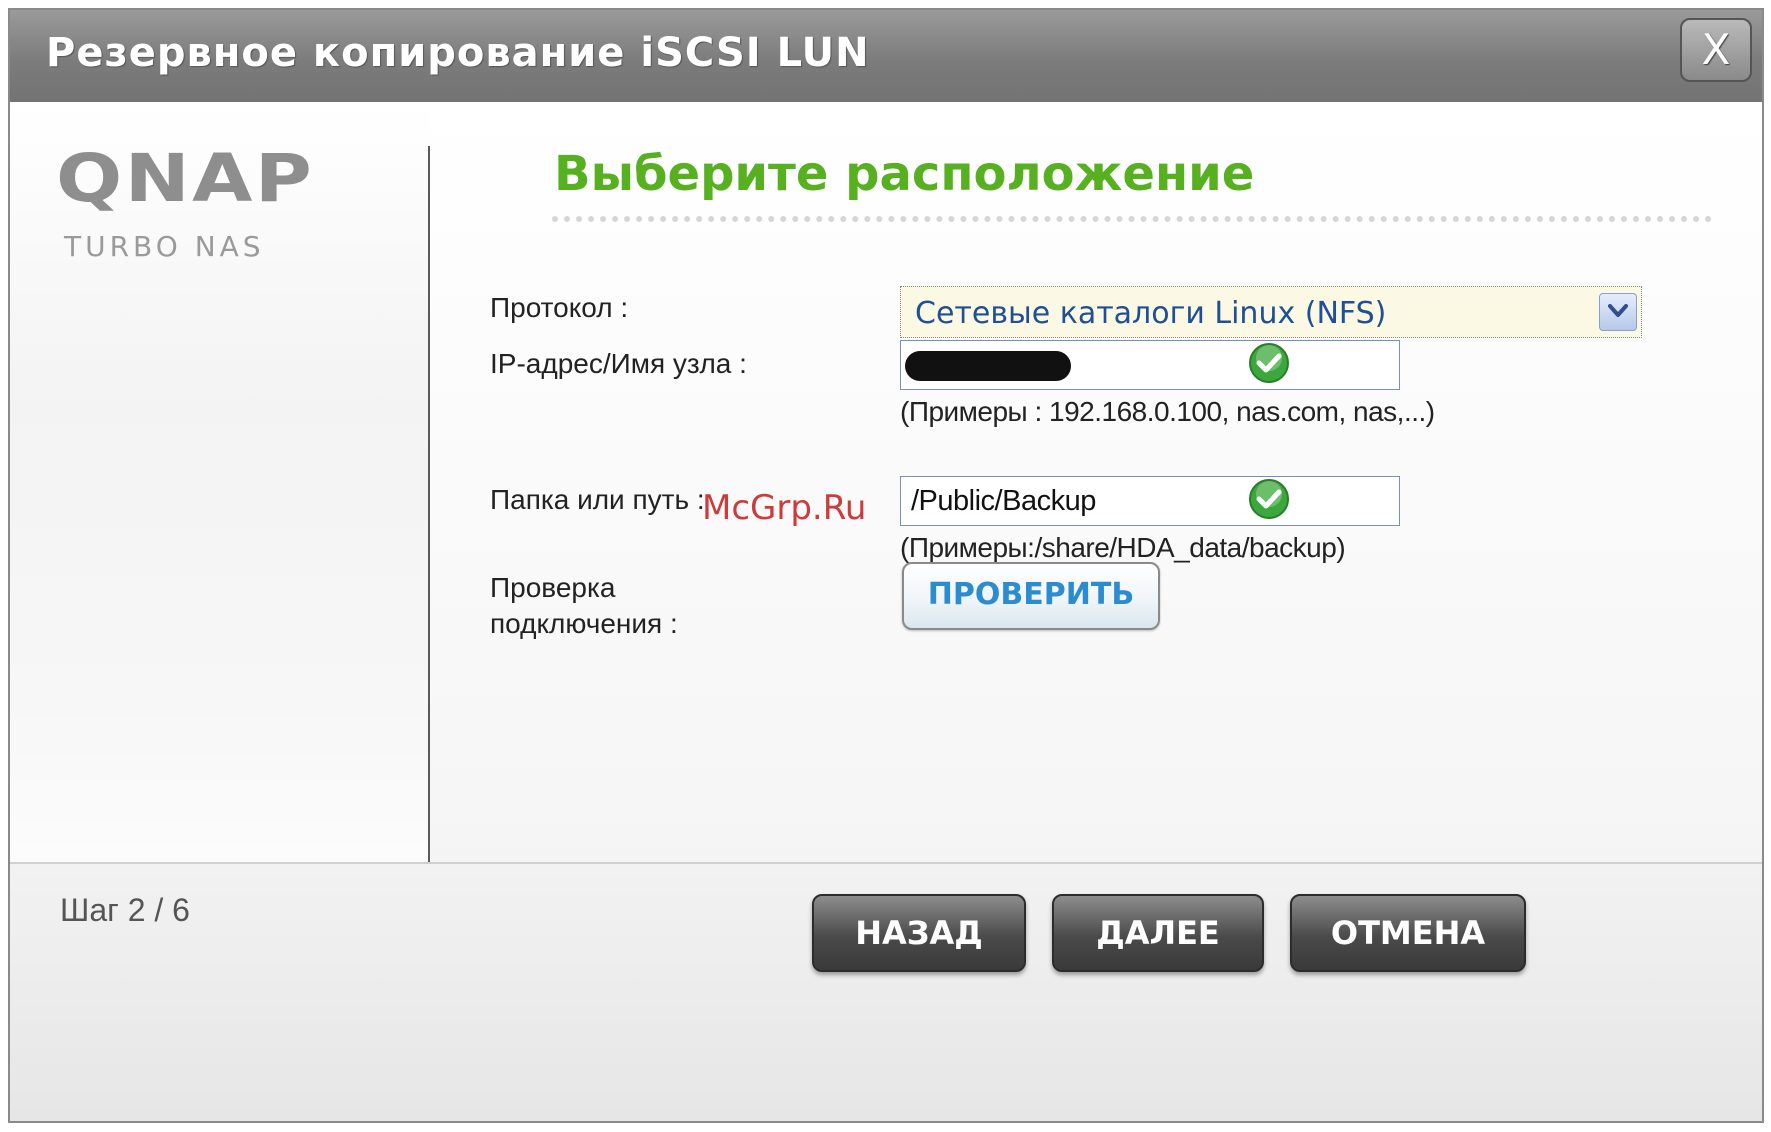 The width and height of the screenshot is (1771, 1132). I want to click on watermark: McGrp.Ru, so click(784, 508).